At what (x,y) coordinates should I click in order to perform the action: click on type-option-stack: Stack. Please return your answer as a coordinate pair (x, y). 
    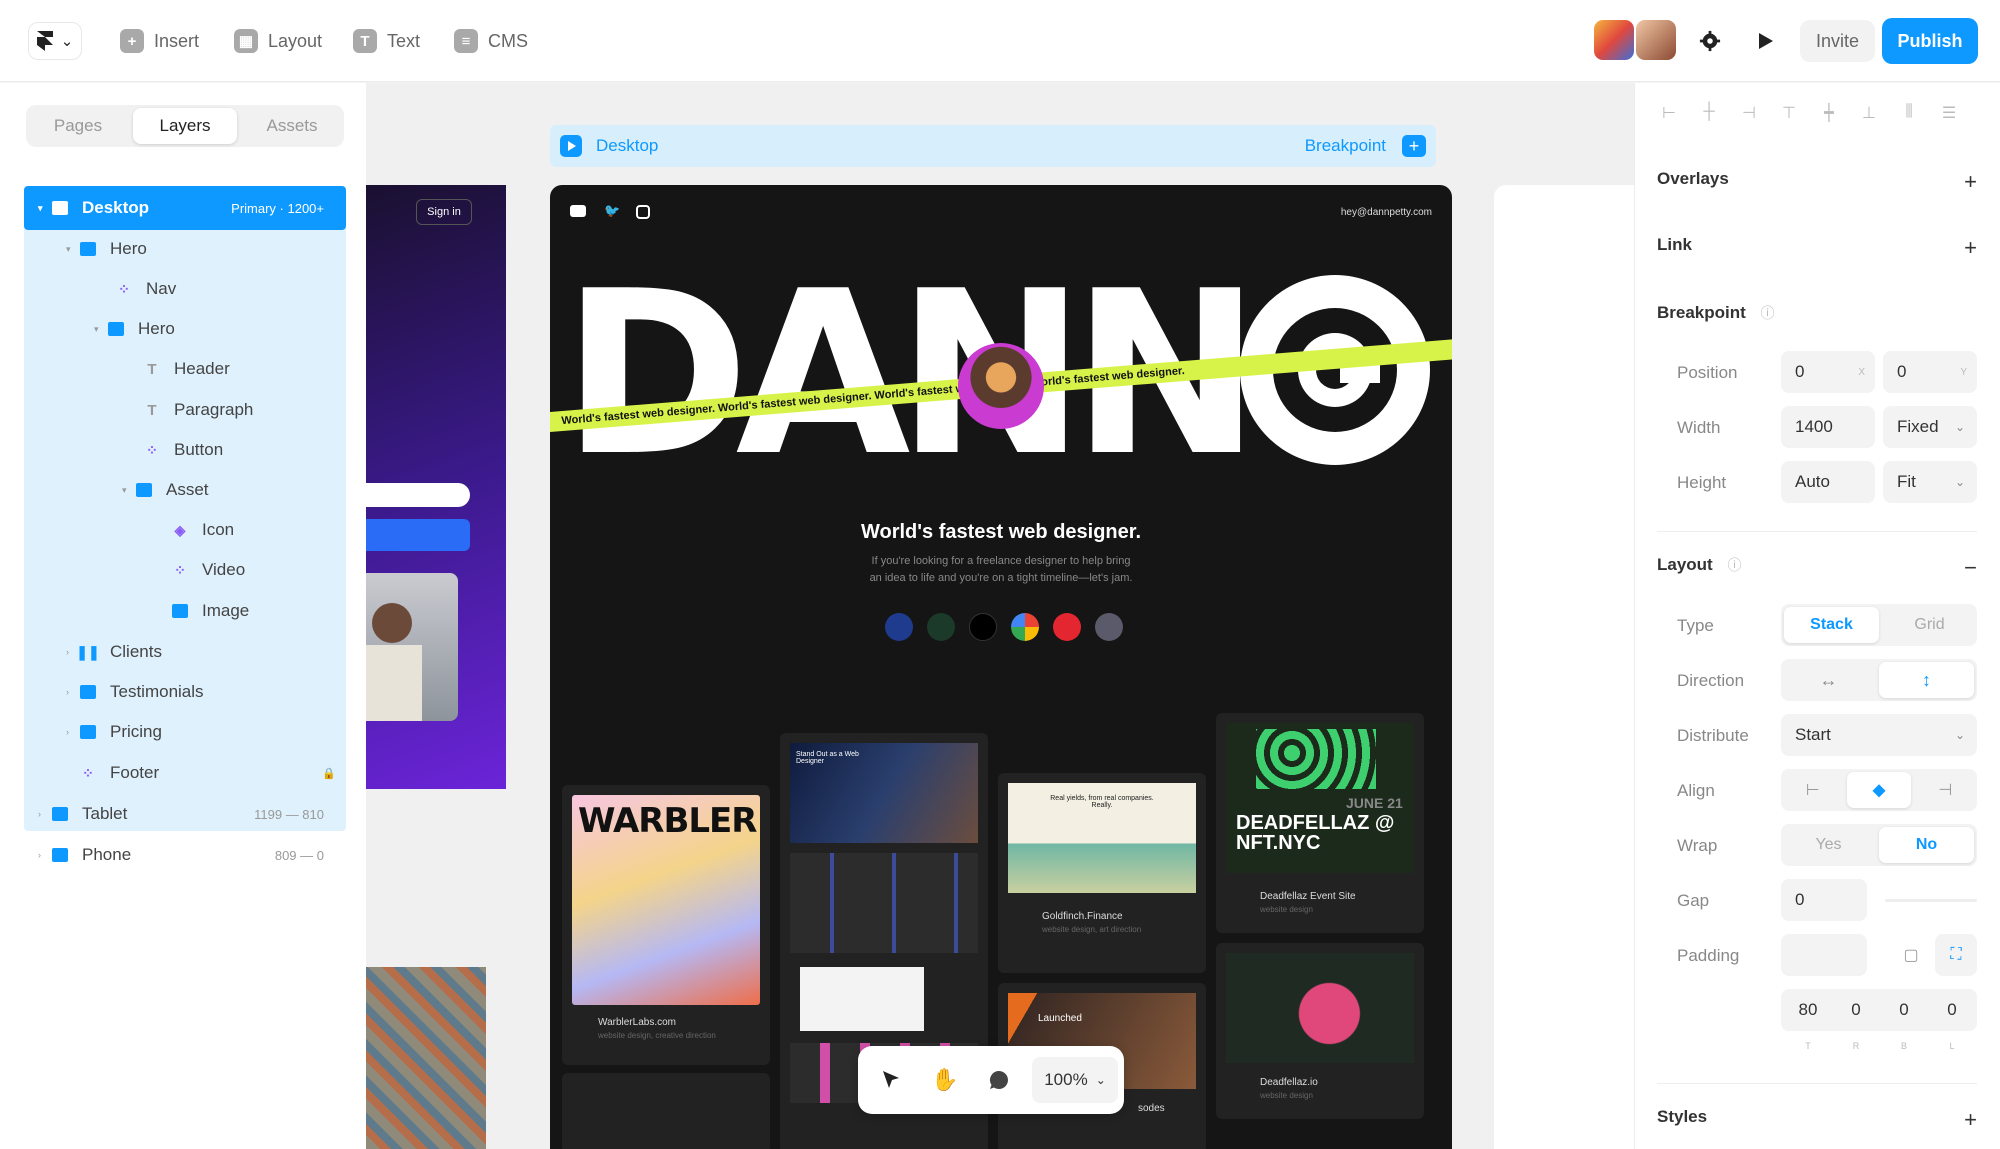
    Looking at the image, I should click on (1831, 625).